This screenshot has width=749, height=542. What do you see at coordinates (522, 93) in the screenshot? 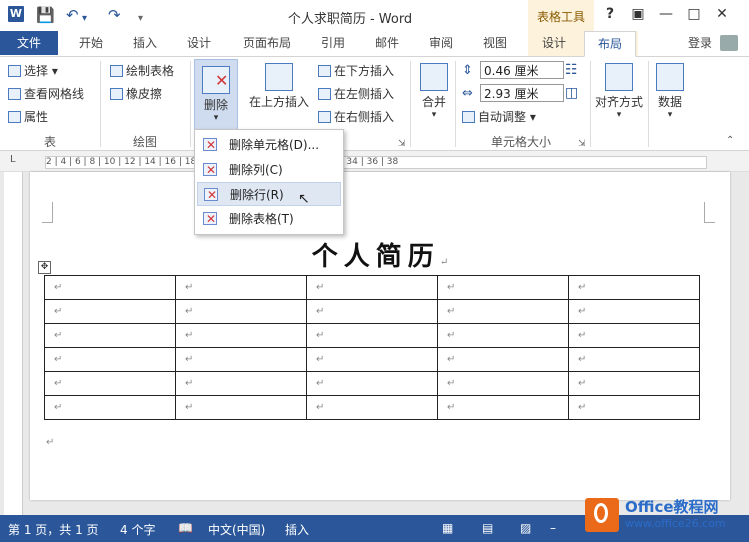
I see `column-width-input: 2.93 厘米` at bounding box center [522, 93].